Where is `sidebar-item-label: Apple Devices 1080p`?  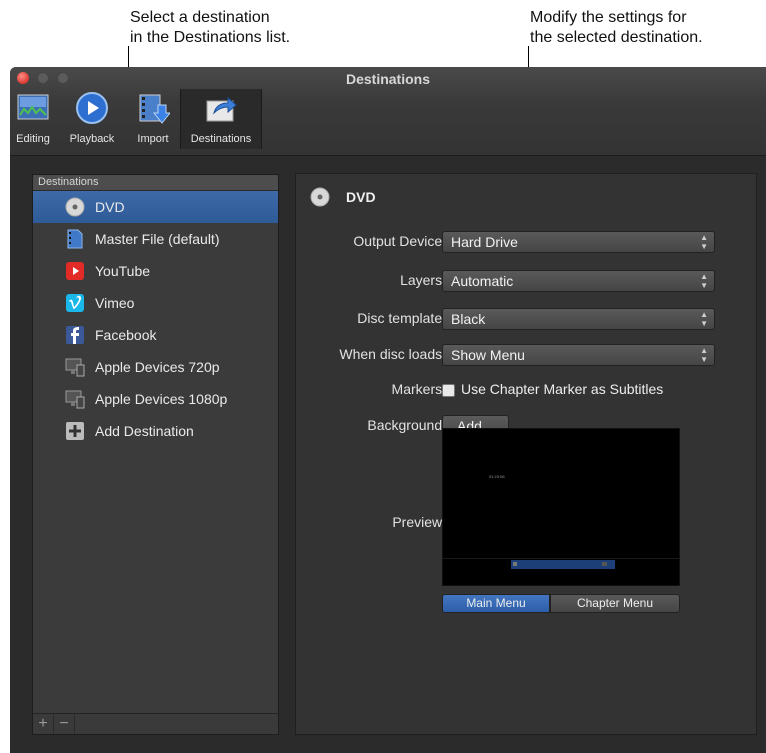 sidebar-item-label: Apple Devices 1080p is located at coordinates (161, 399).